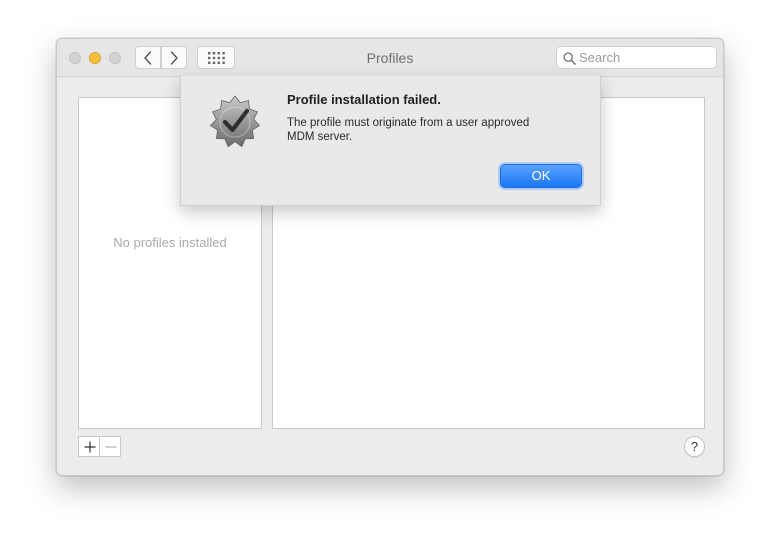 The width and height of the screenshot is (780, 550). What do you see at coordinates (569, 58) in the screenshot?
I see `search-icon` at bounding box center [569, 58].